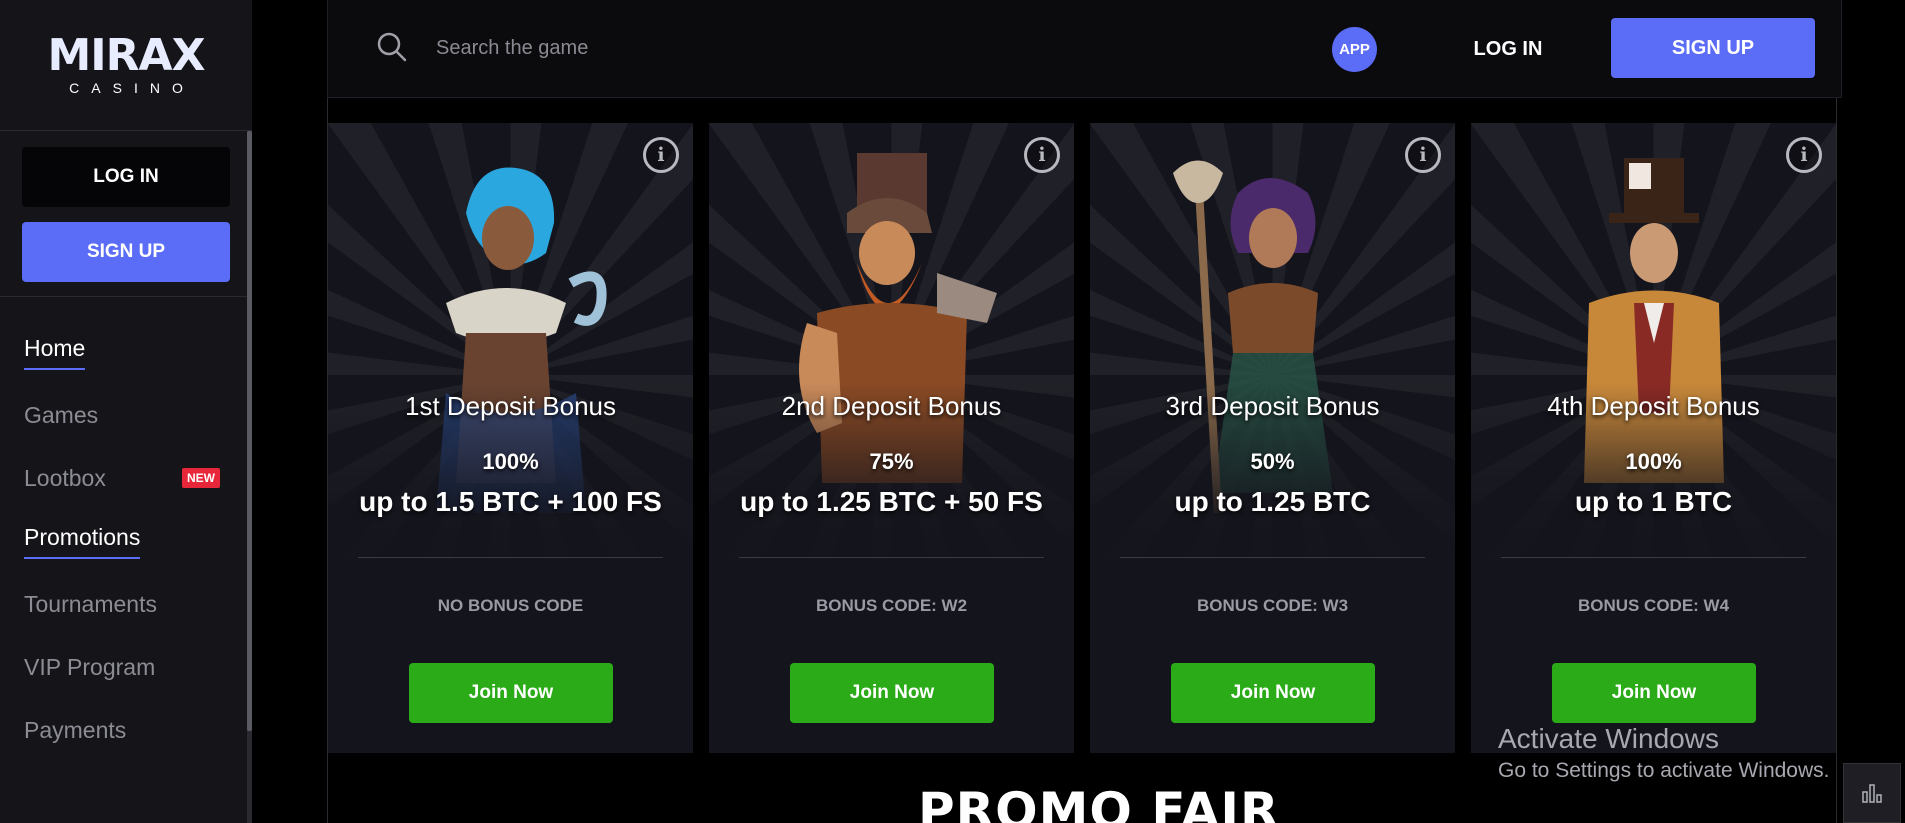 The image size is (1905, 823). What do you see at coordinates (61, 415) in the screenshot?
I see `sidebar-item-label: Games` at bounding box center [61, 415].